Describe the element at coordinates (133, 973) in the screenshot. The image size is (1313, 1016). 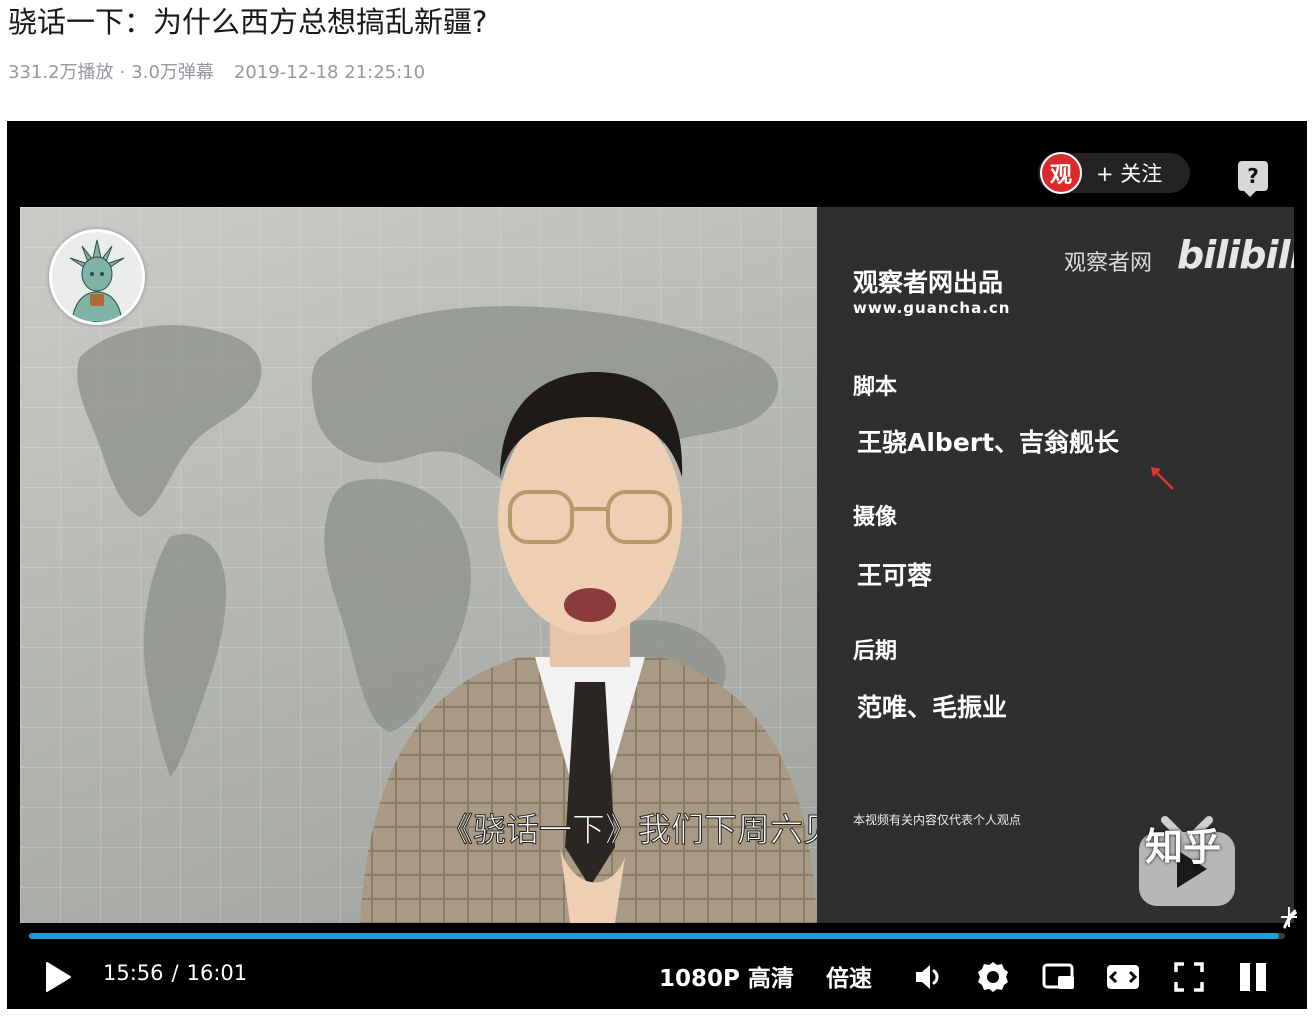
I see `current-time: 15:56` at that location.